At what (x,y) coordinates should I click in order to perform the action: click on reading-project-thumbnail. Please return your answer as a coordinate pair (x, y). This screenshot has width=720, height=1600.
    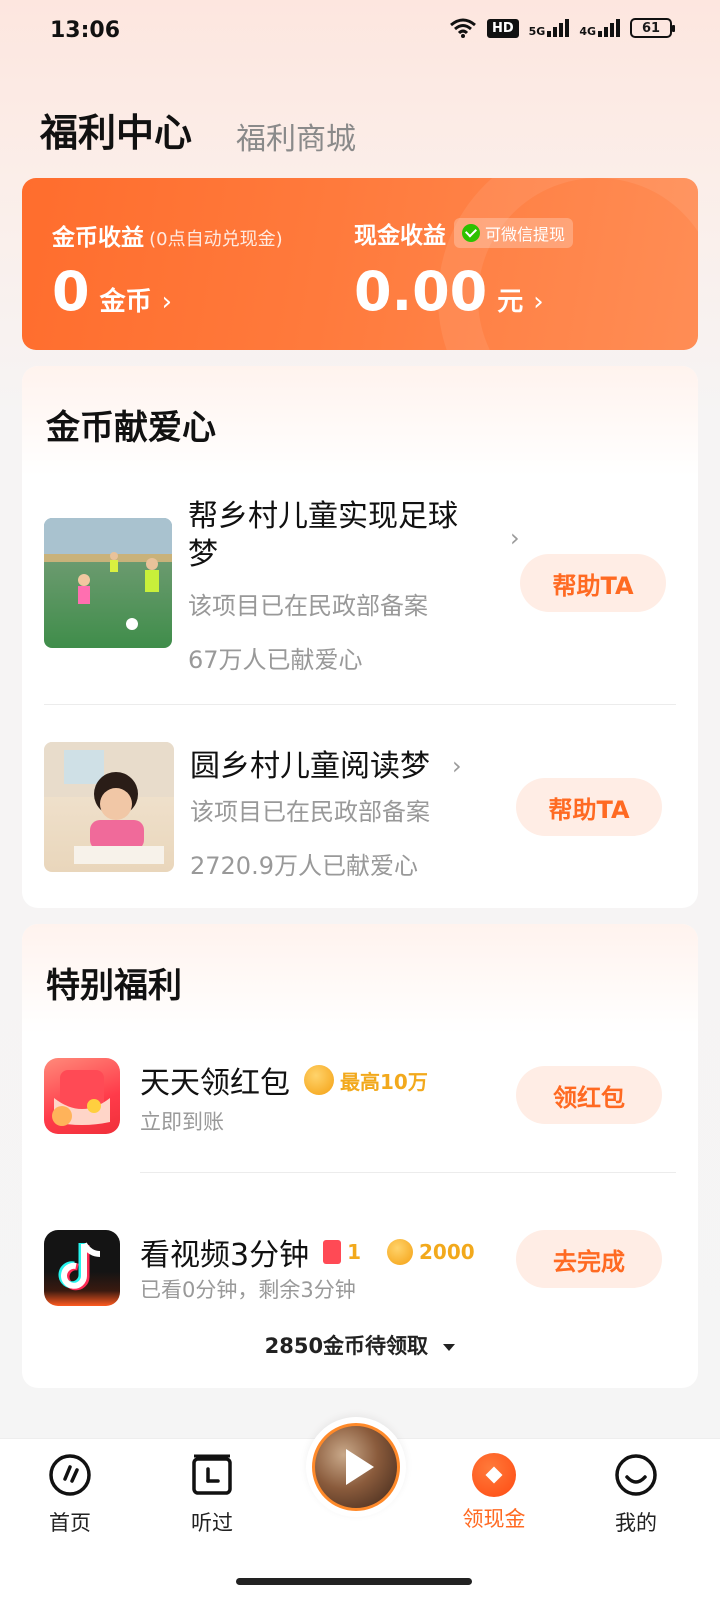
    Looking at the image, I should click on (109, 807).